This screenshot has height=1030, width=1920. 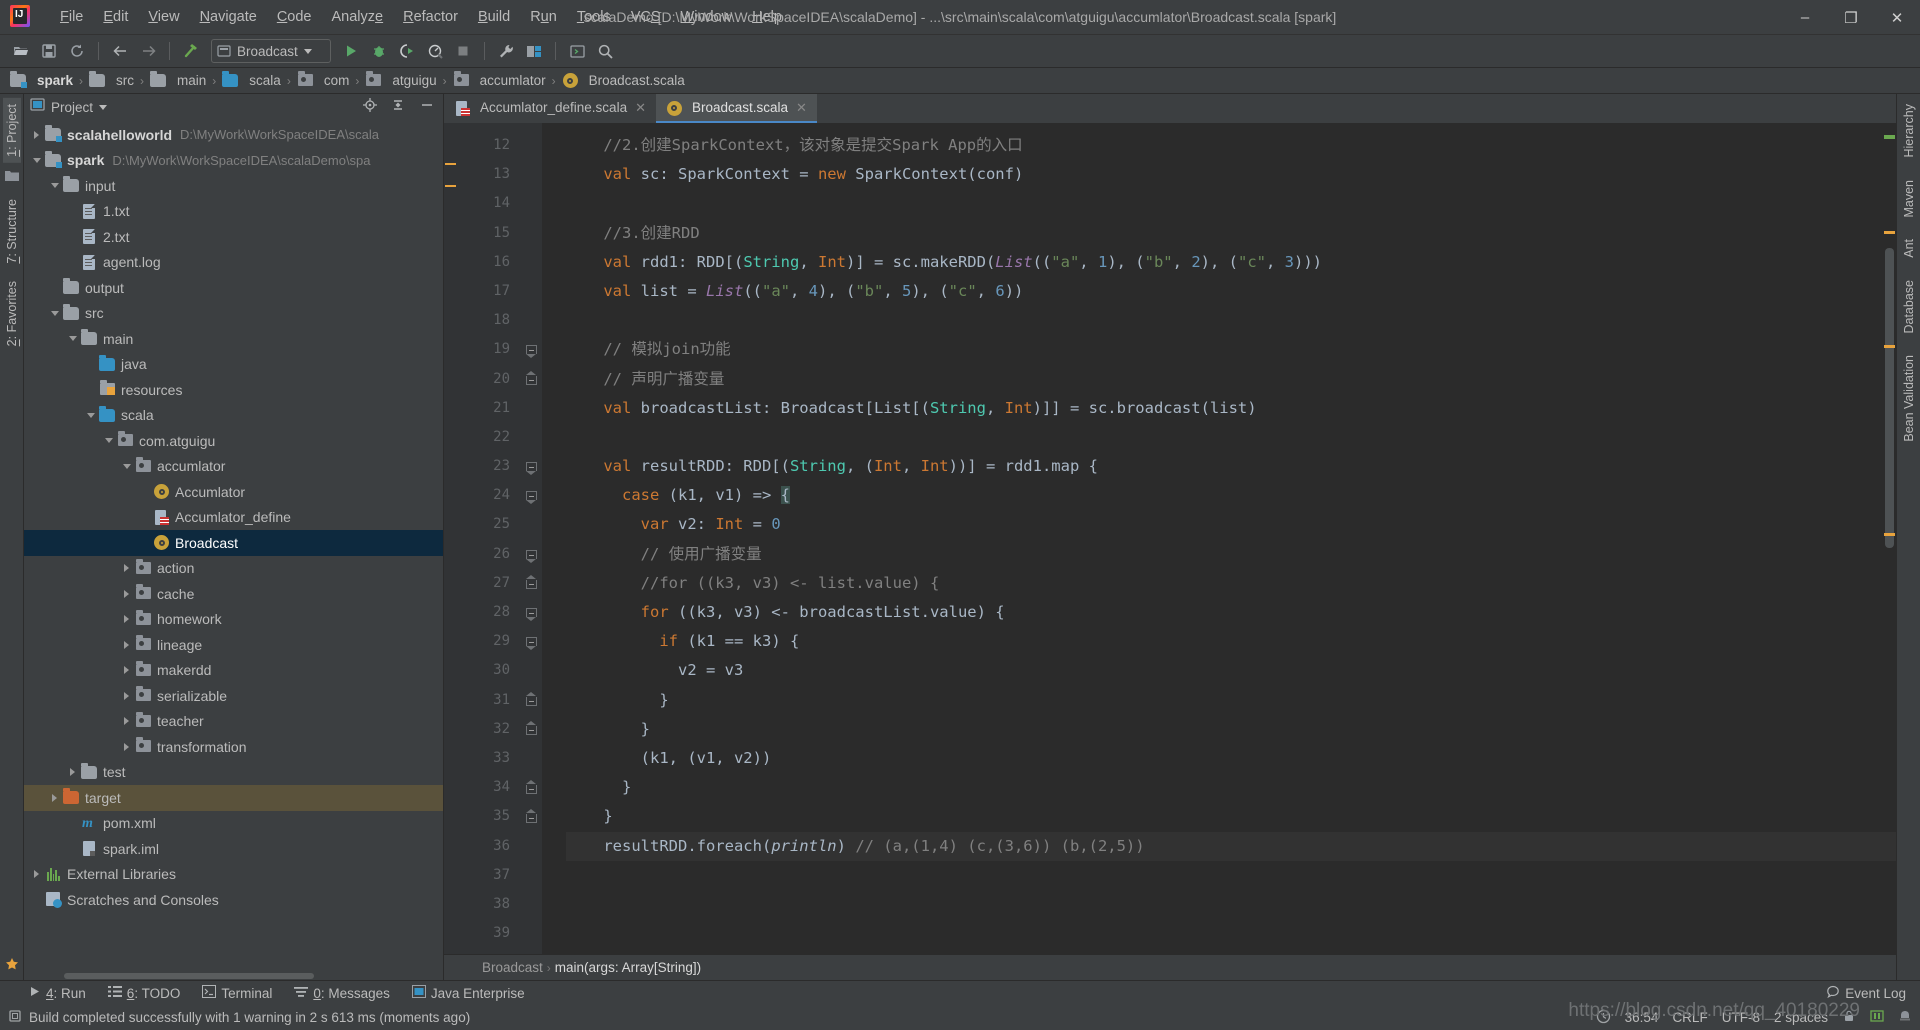 I want to click on rail-button-1-project: 1: Project, so click(x=11, y=130).